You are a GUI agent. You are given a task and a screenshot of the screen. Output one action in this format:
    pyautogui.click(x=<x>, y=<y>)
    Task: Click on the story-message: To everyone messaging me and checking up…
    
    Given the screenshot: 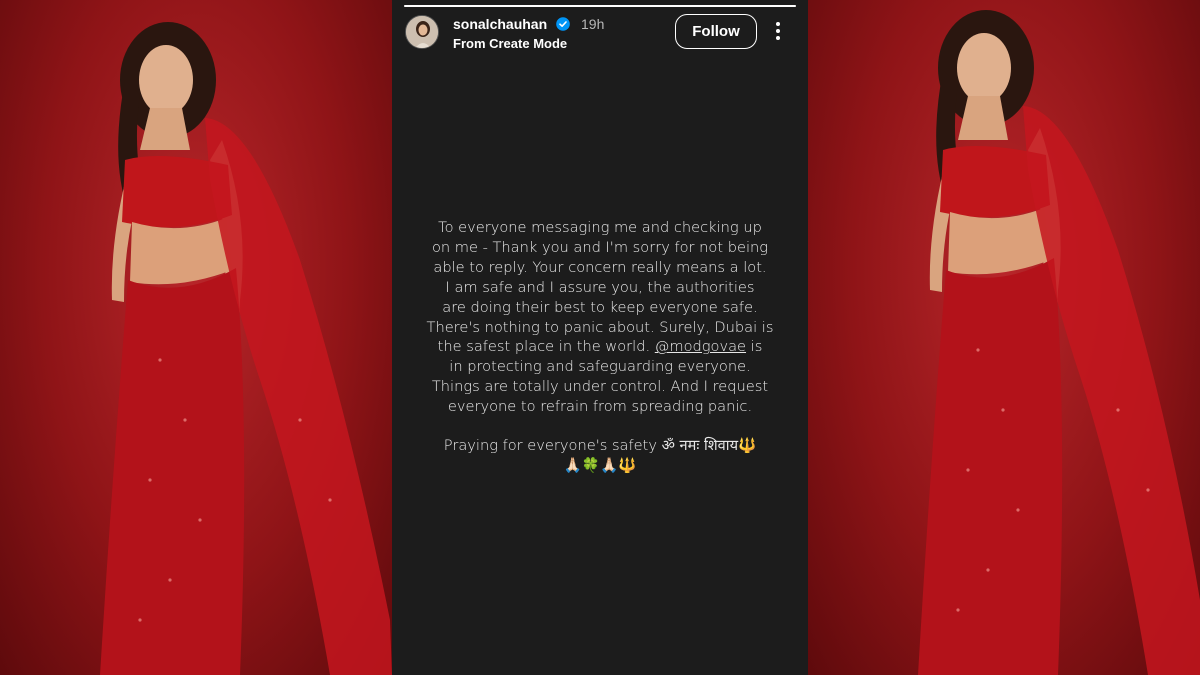 What is the action you would take?
    pyautogui.click(x=600, y=347)
    